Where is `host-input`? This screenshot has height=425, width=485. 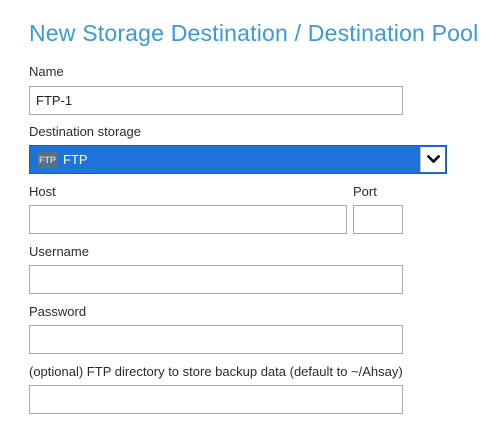 host-input is located at coordinates (188, 219).